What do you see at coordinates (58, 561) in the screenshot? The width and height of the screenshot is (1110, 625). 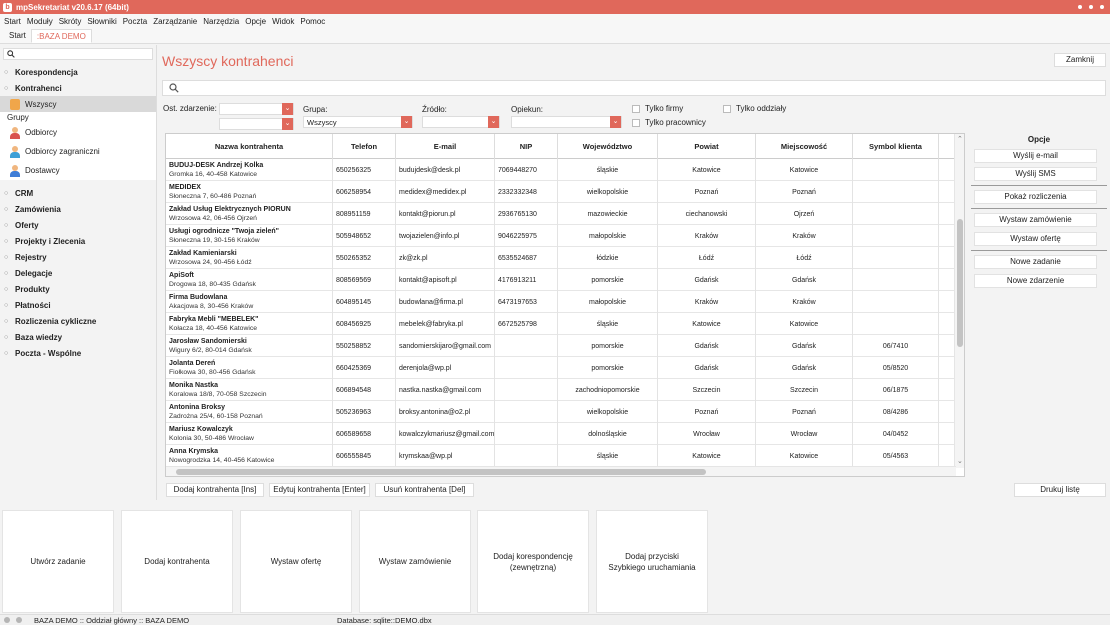 I see `quick-create-task: Utwórz zadanie` at bounding box center [58, 561].